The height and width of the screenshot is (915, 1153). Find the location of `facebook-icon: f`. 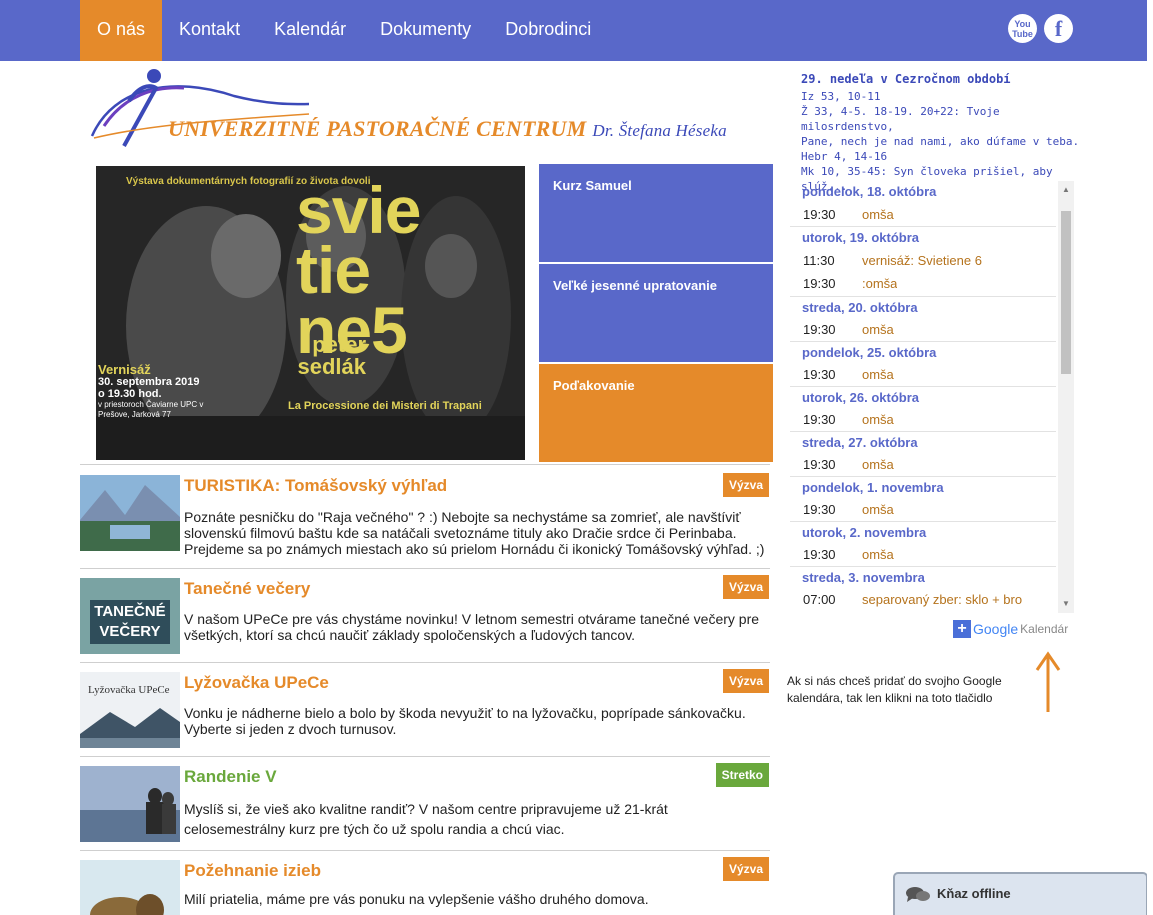

facebook-icon: f is located at coordinates (1058, 28).